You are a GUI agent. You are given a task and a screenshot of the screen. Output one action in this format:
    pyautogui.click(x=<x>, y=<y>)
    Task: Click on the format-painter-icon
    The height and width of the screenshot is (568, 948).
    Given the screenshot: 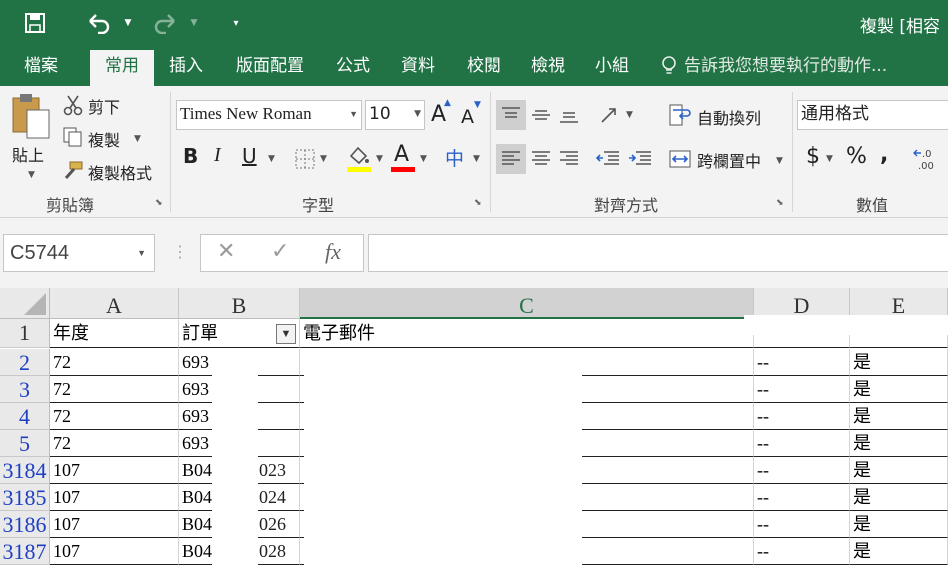 What is the action you would take?
    pyautogui.click(x=73, y=171)
    